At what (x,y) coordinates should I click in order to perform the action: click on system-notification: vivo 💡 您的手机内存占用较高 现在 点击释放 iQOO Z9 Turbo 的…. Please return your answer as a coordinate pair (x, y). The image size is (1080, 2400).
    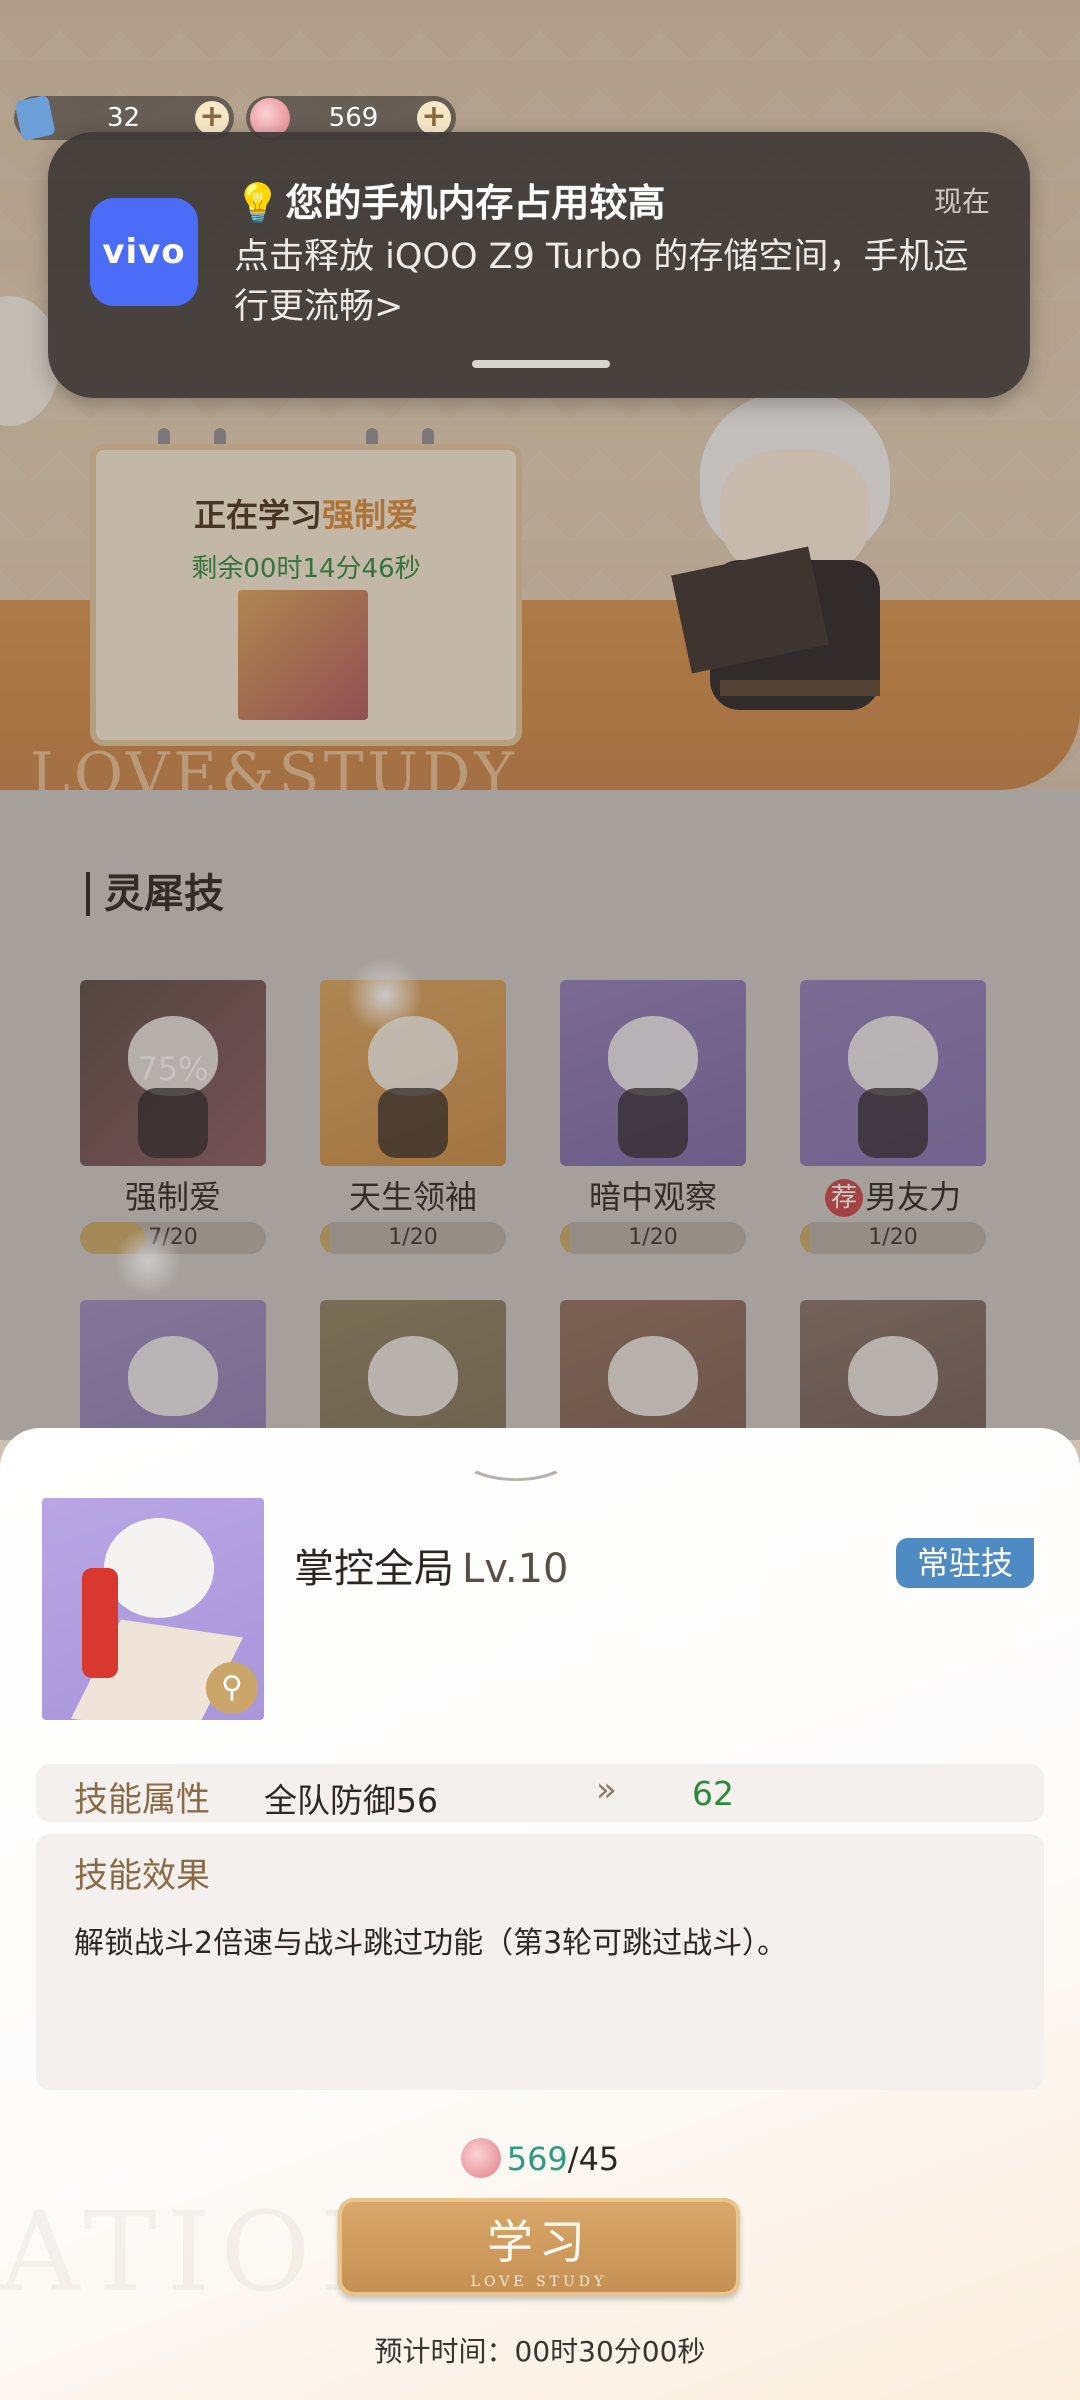
    Looking at the image, I should click on (539, 265).